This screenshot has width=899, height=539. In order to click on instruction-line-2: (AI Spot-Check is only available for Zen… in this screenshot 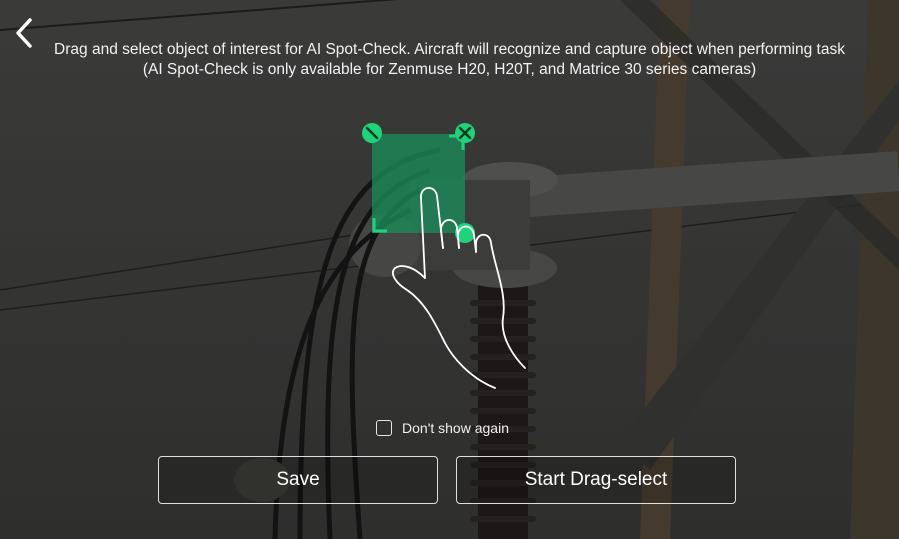, I will do `click(449, 69)`.